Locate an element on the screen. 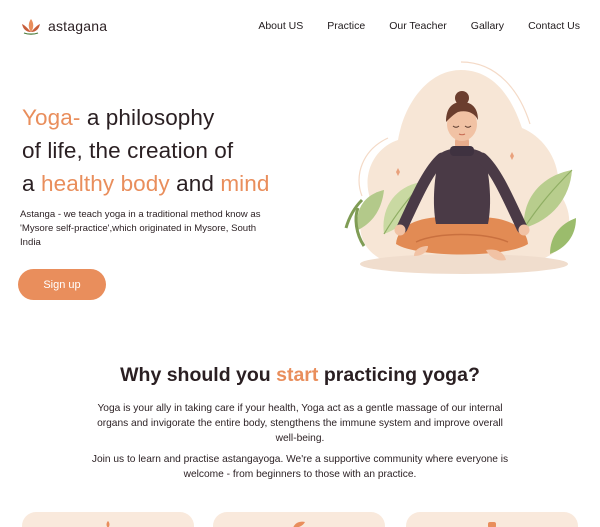 This screenshot has width=600, height=527. nav-link-practice: Practice is located at coordinates (346, 26).